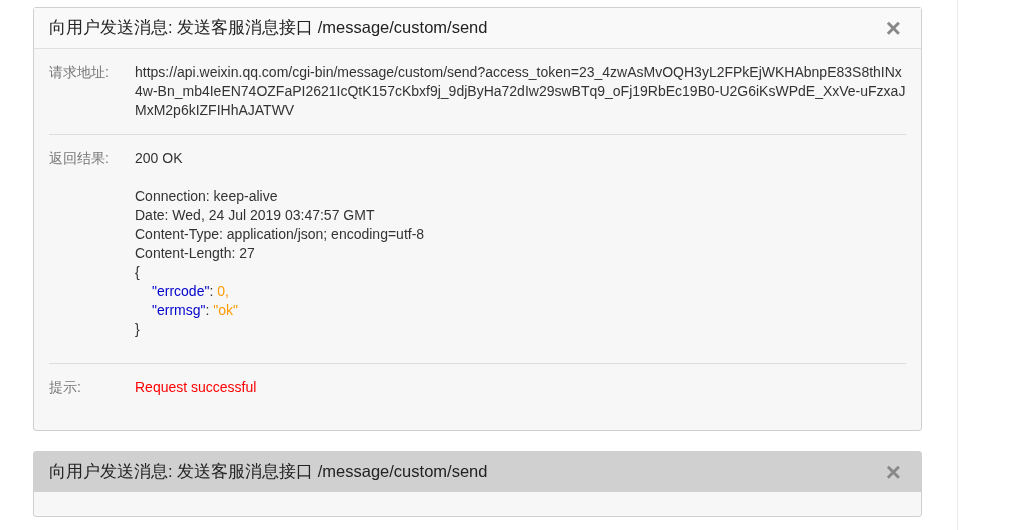  Describe the element at coordinates (138, 329) in the screenshot. I see `json-brace: }` at that location.